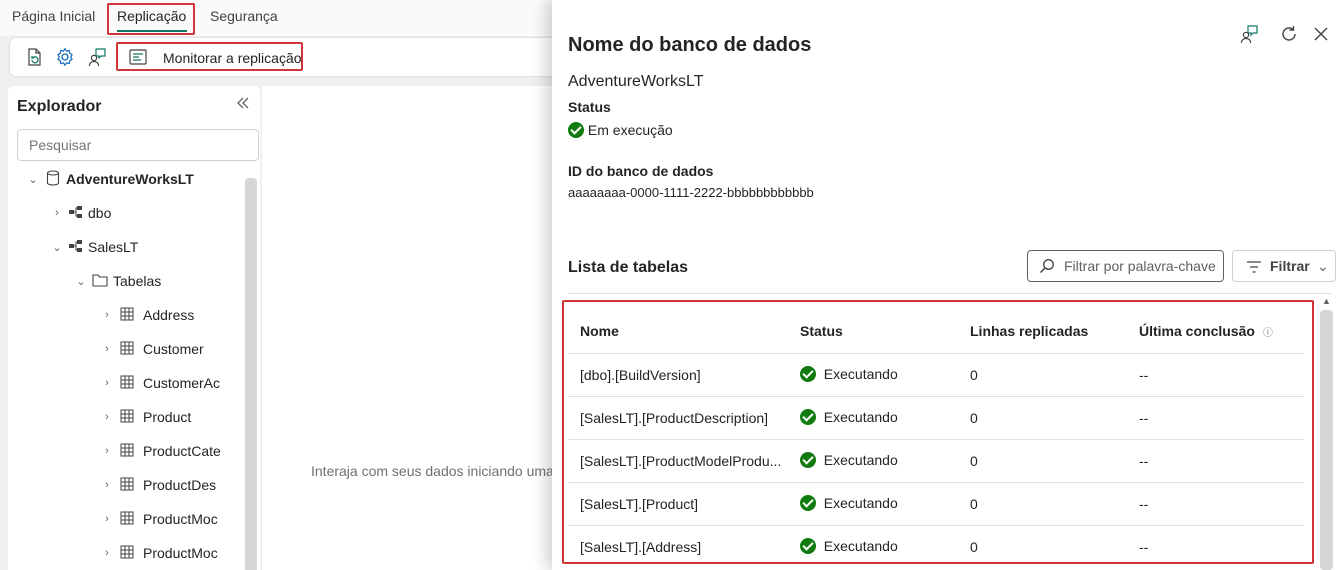  I want to click on table-list-title: Lista de tabelas, so click(628, 267).